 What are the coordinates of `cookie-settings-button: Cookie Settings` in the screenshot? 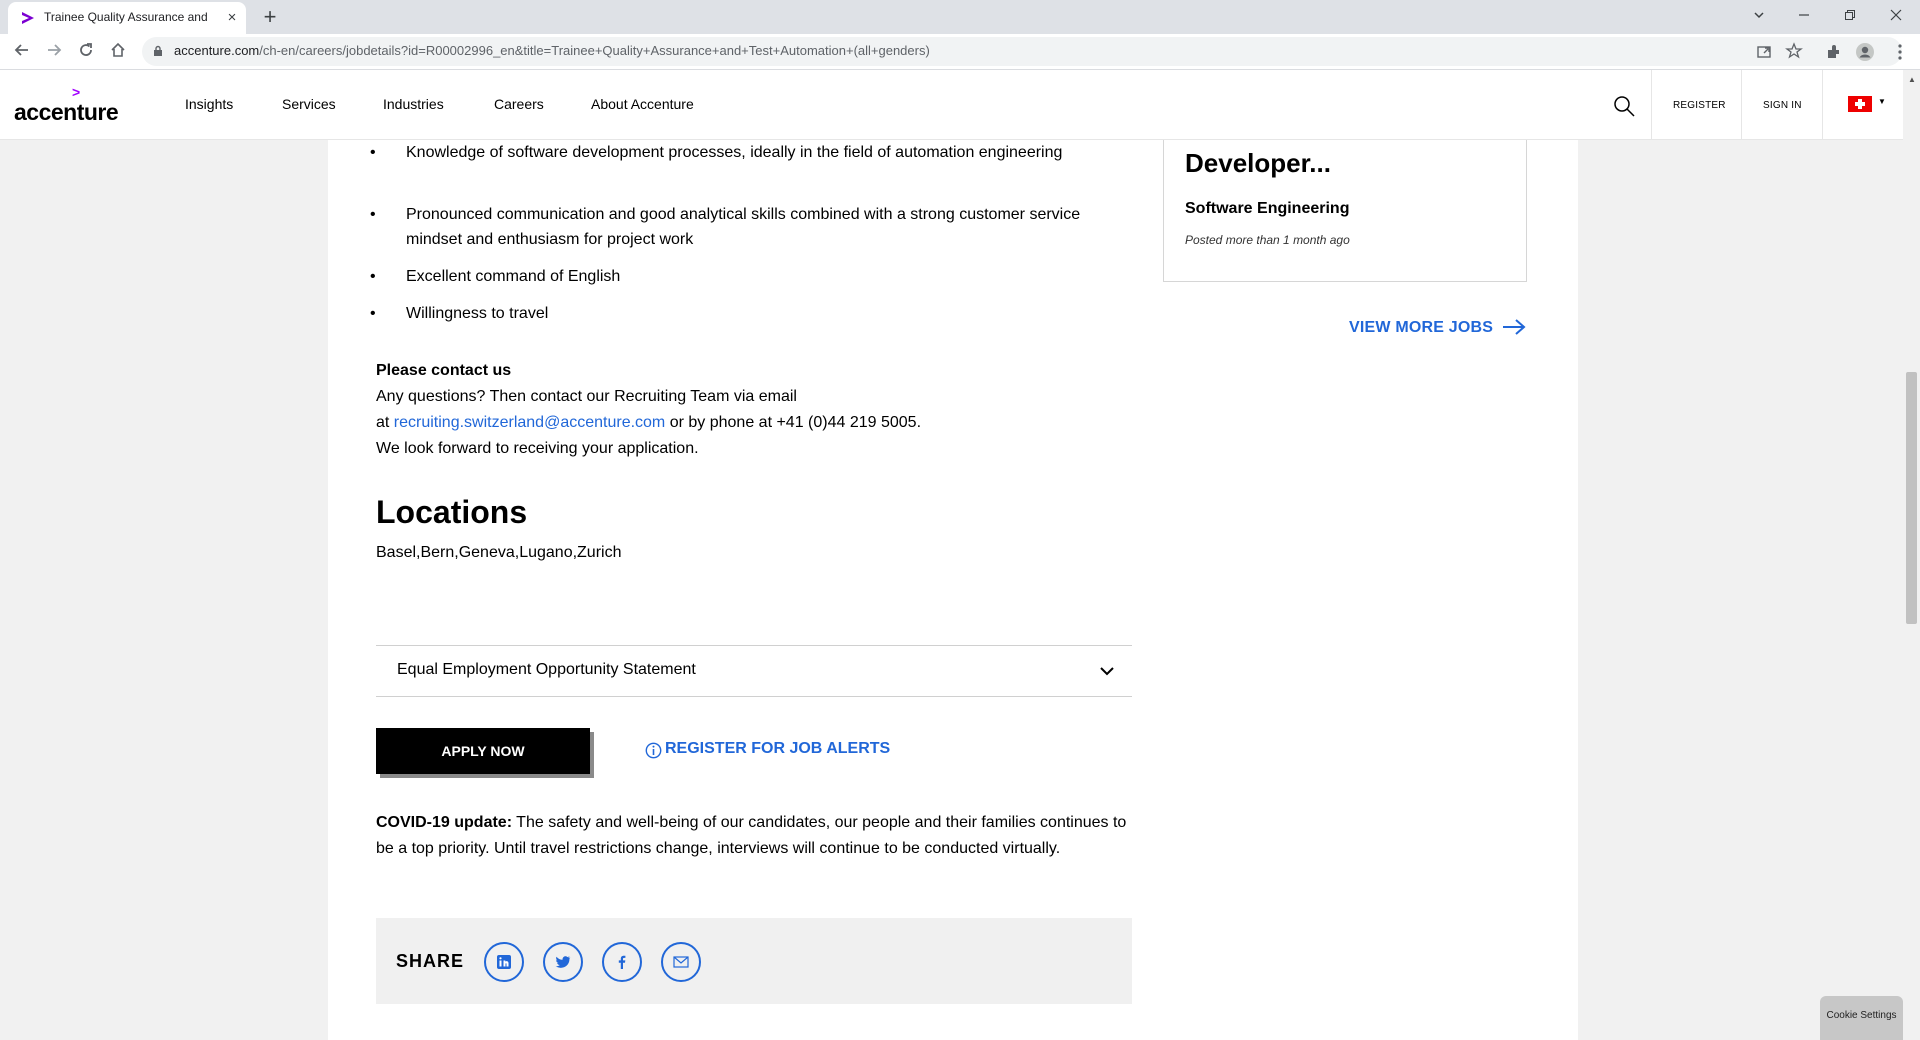 It's located at (1861, 1018).